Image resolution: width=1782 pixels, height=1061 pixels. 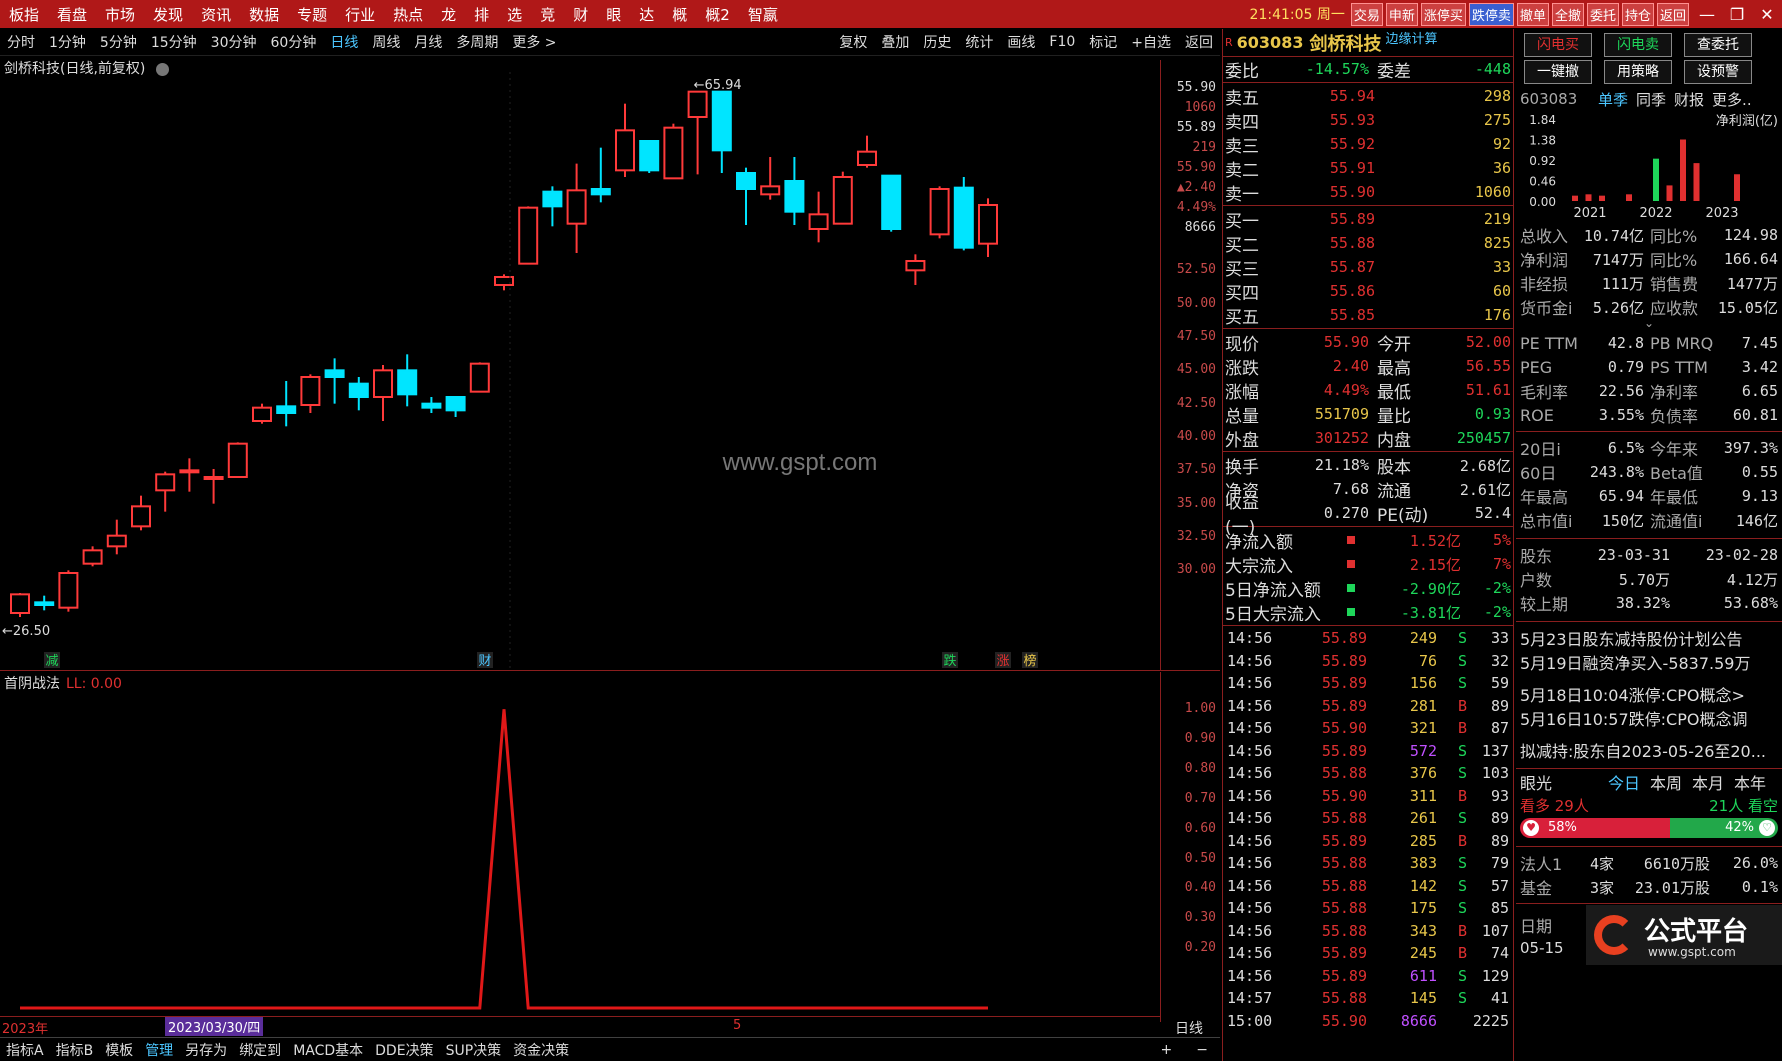 I want to click on menu-item: 达, so click(x=646, y=14).